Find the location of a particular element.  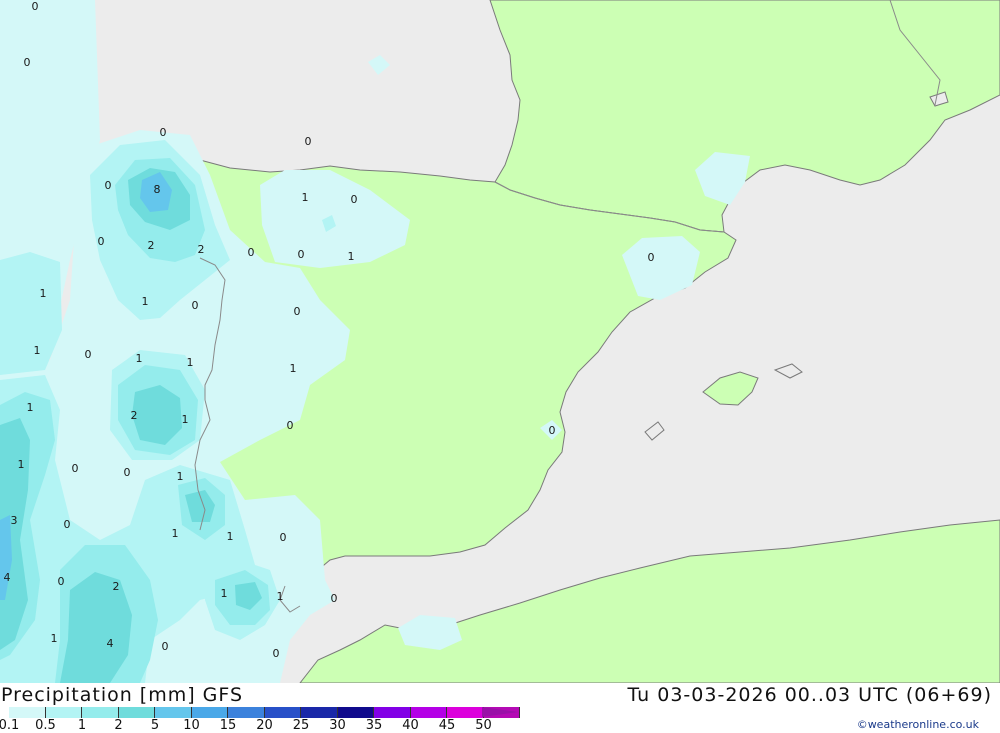

precip-value: 8 is located at coordinates (157, 189).